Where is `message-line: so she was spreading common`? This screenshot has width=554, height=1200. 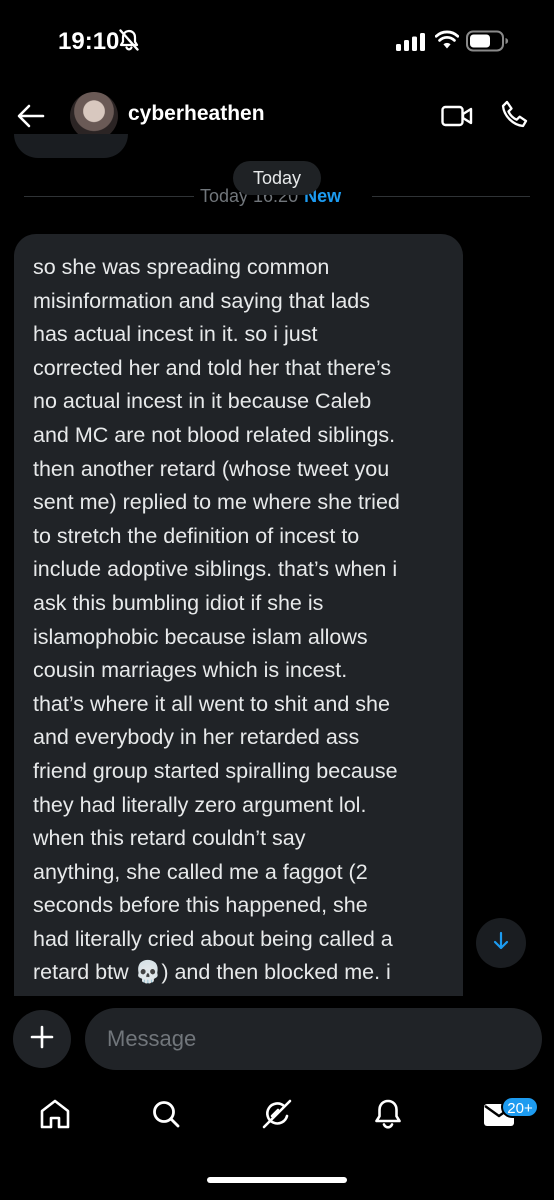 message-line: so she was spreading common is located at coordinates (181, 267).